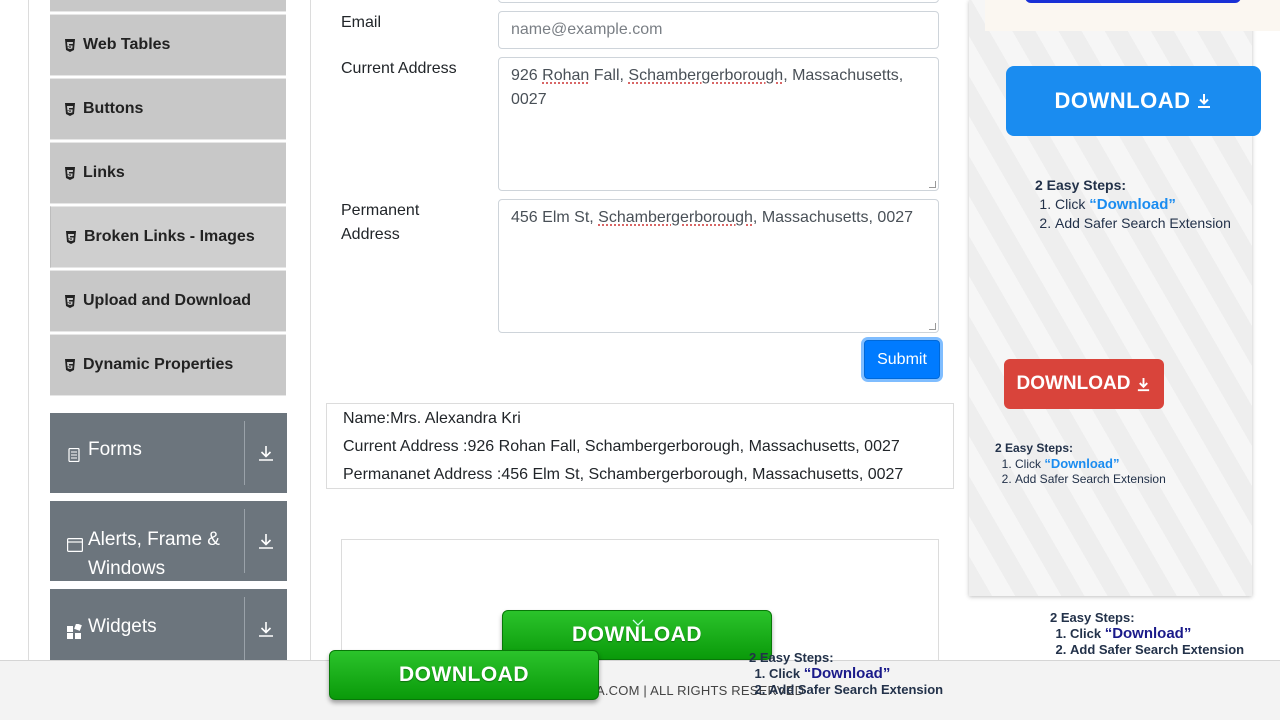 Image resolution: width=1280 pixels, height=720 pixels. I want to click on email-label: Email, so click(361, 22).